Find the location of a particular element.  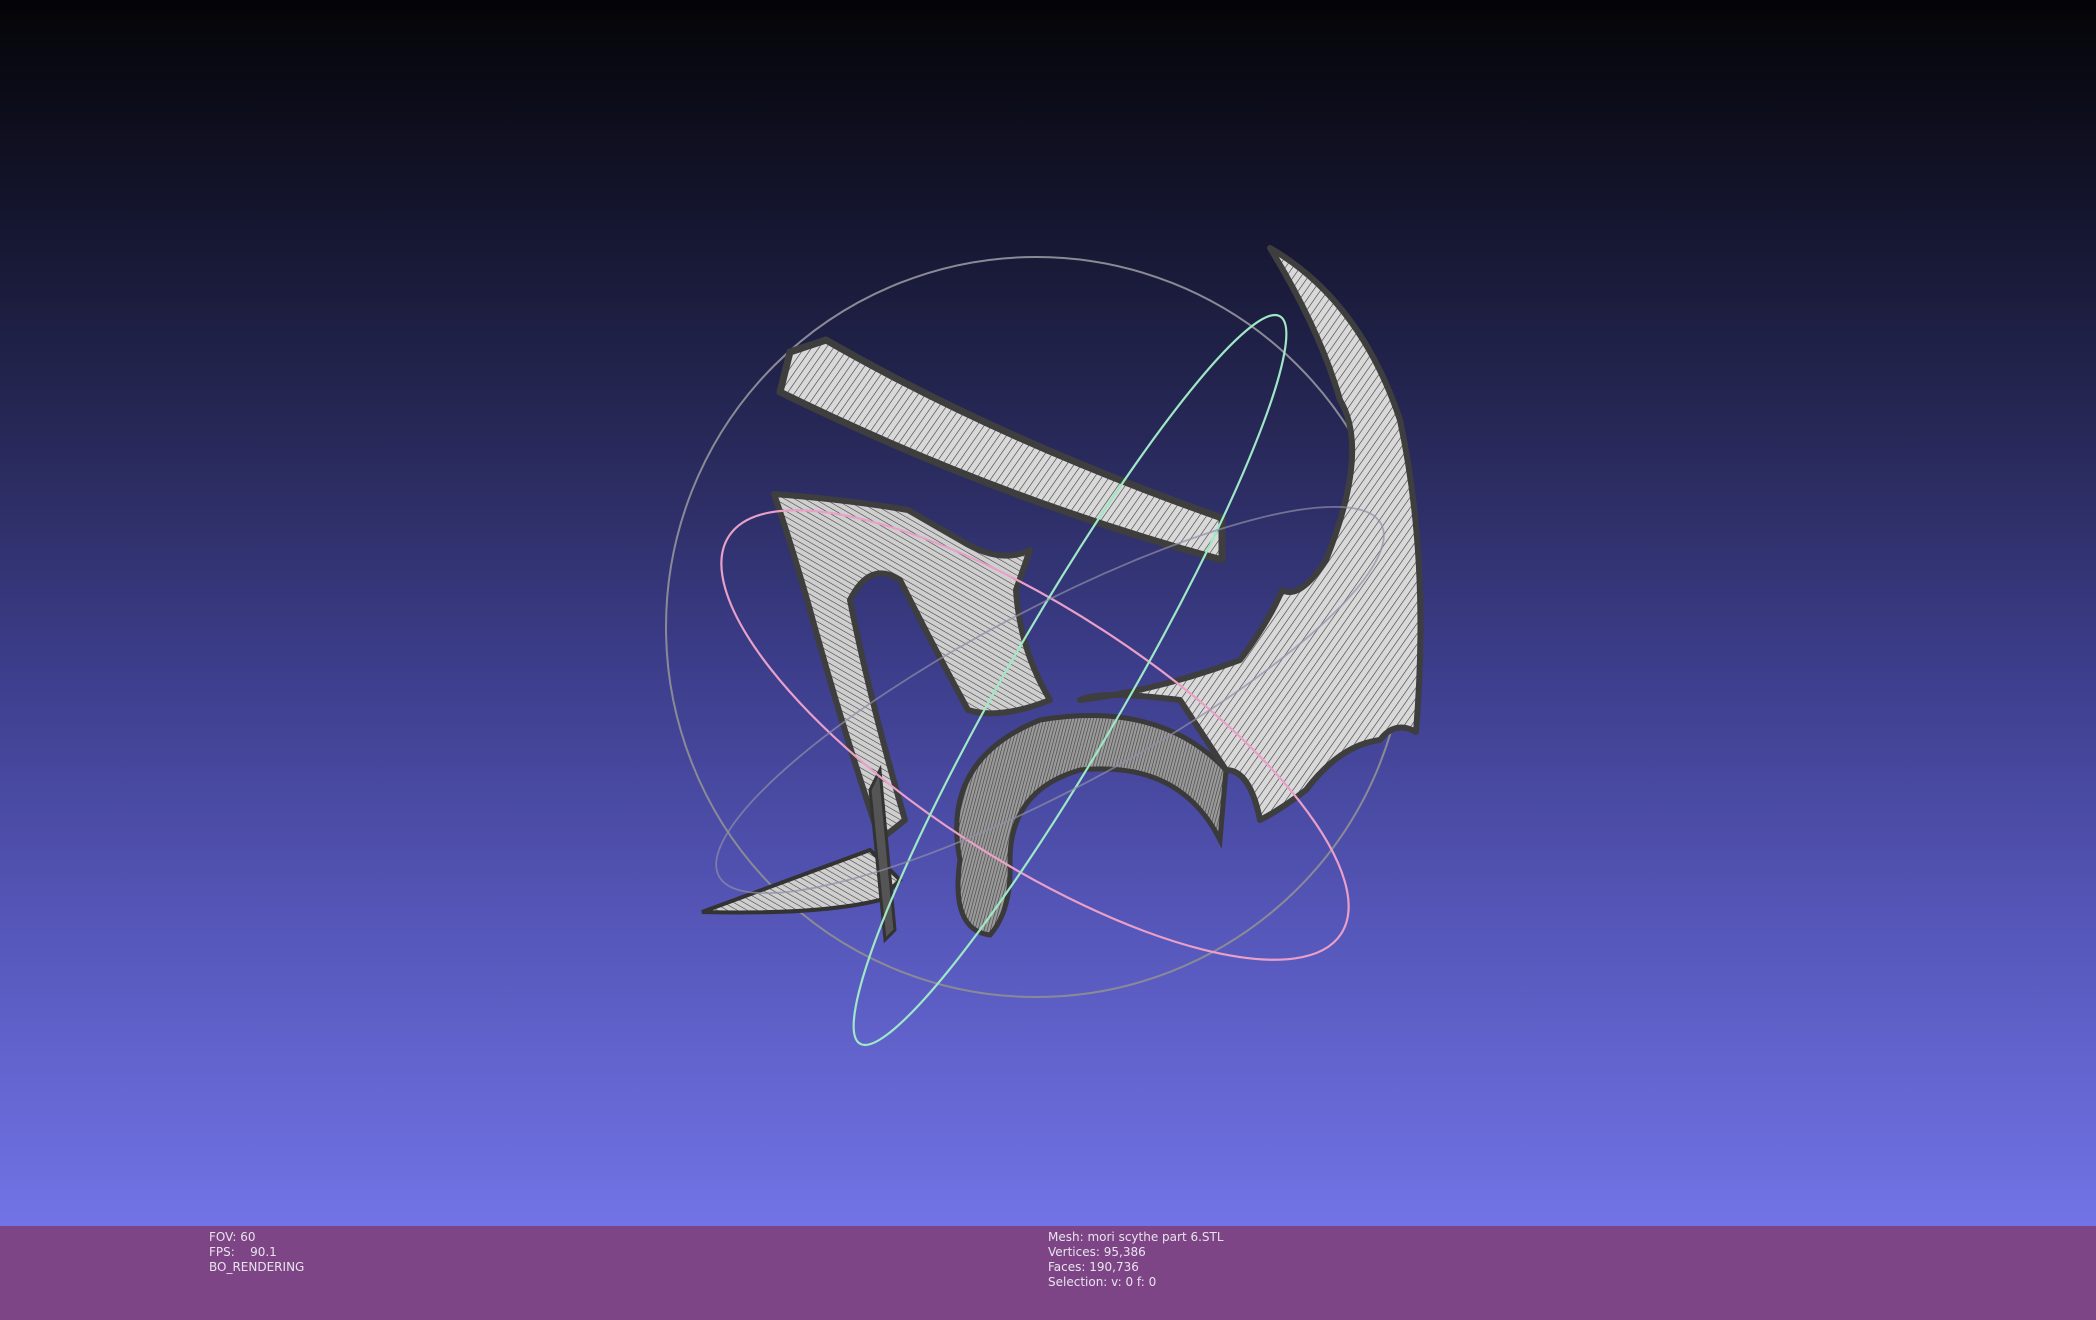

selection-readout: Selection: v: 0 f: 0 is located at coordinates (1136, 1282).